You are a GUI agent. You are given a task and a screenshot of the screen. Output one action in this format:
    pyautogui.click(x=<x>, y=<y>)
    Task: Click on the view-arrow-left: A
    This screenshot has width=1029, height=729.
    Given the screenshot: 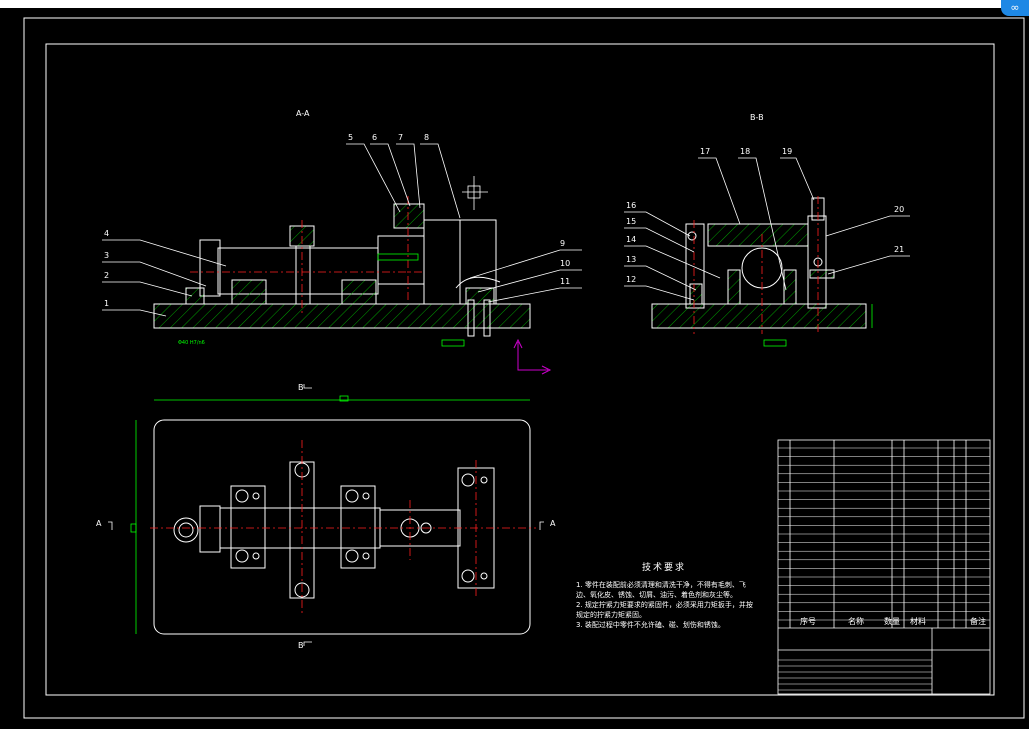 What is the action you would take?
    pyautogui.click(x=99, y=523)
    